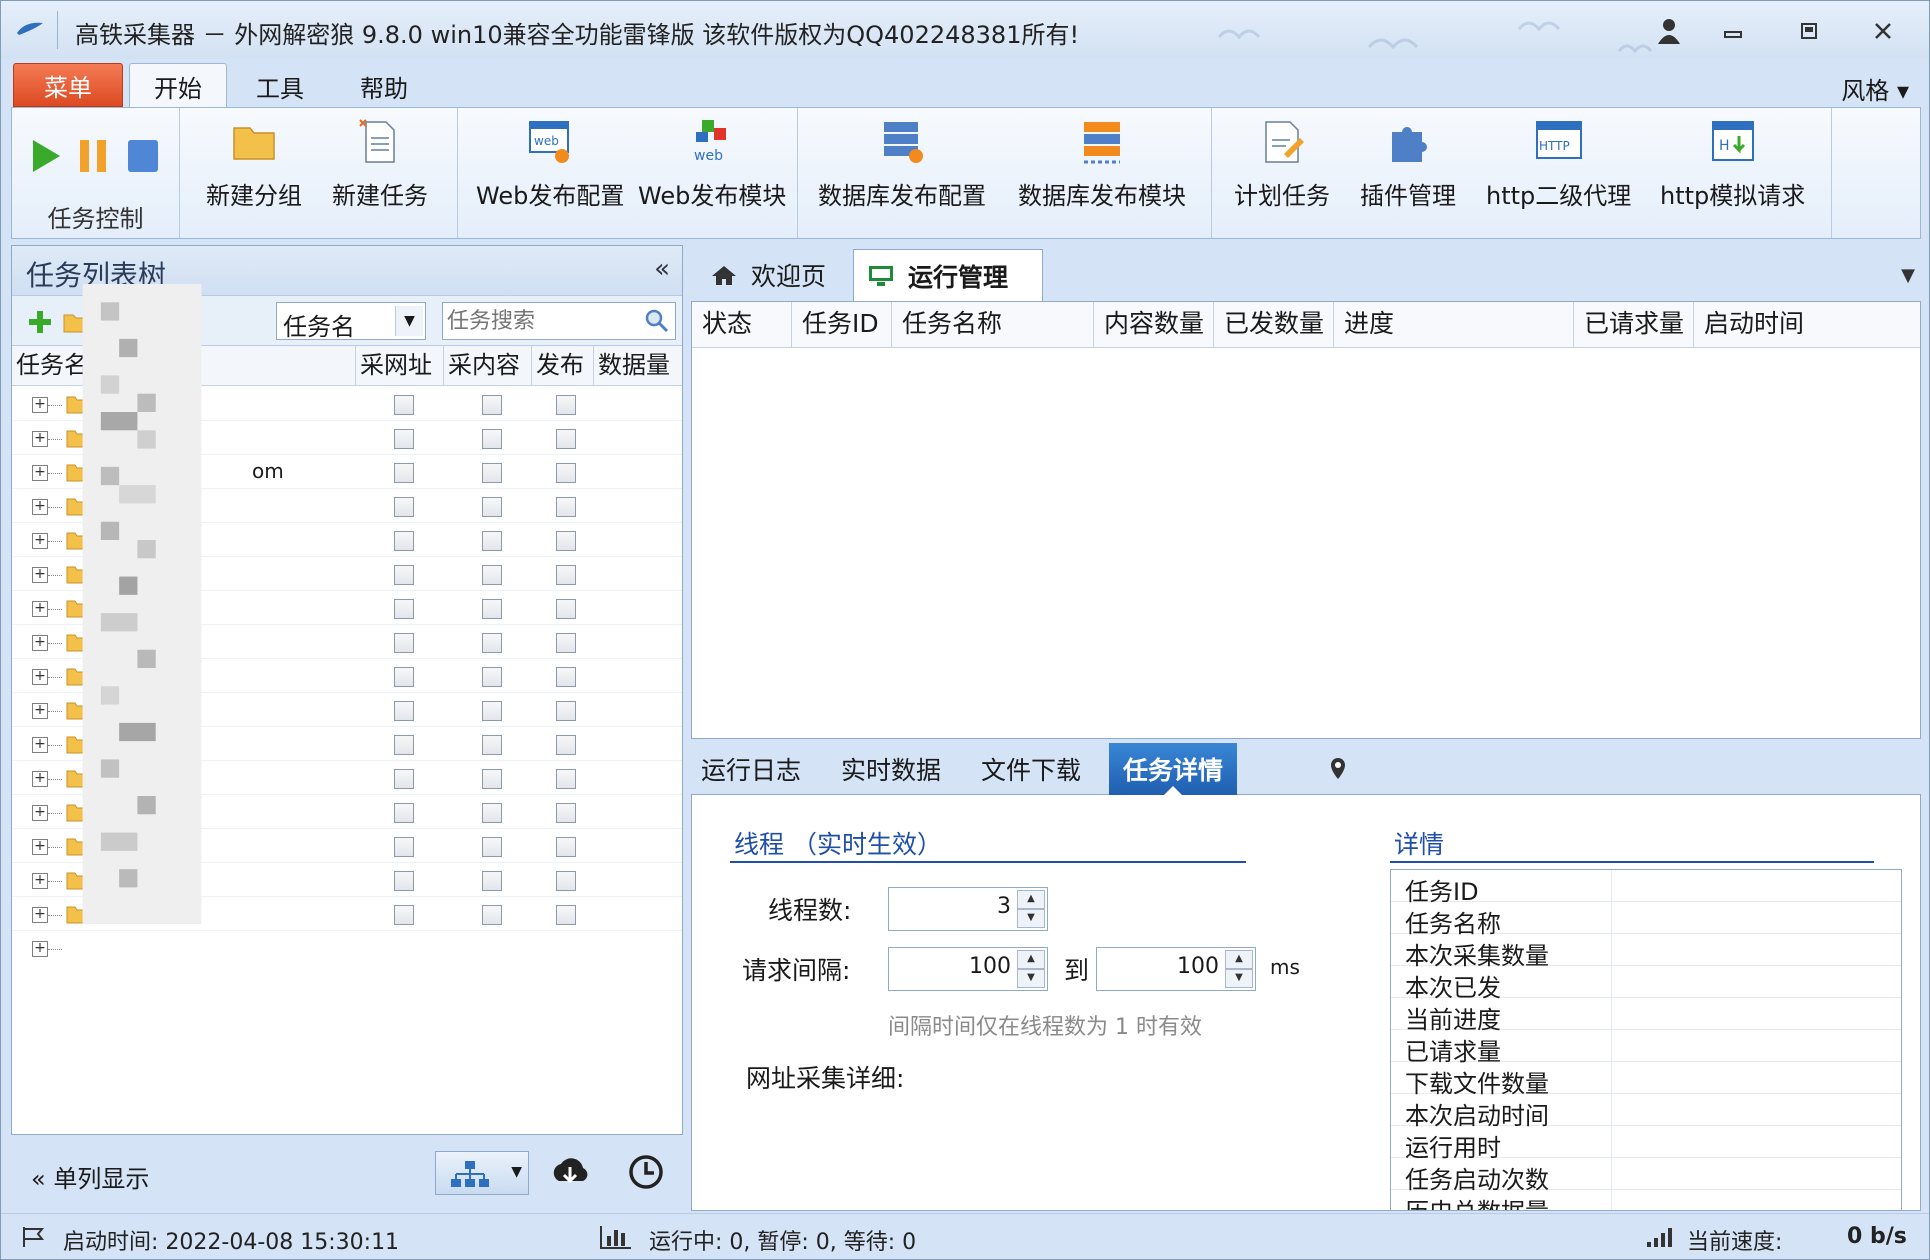  I want to click on pause-icon, so click(93, 156).